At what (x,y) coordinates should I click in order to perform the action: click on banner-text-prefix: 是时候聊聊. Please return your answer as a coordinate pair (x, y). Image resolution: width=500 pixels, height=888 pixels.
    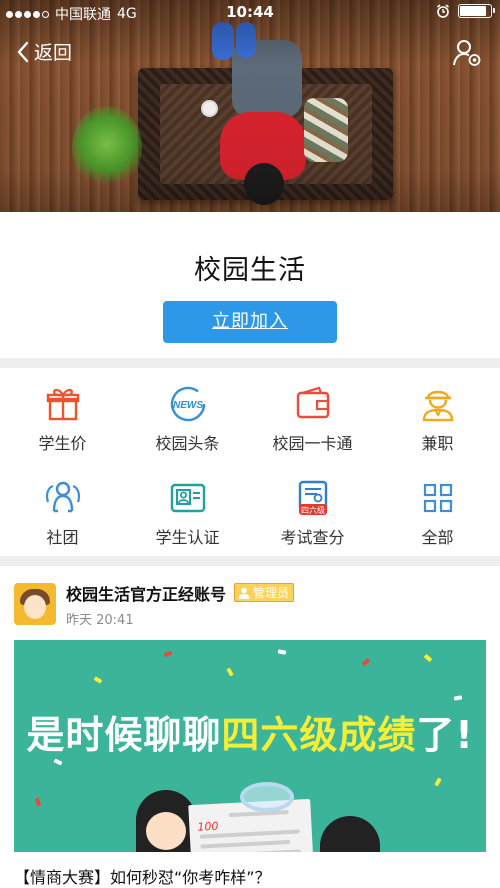
    Looking at the image, I should click on (124, 735).